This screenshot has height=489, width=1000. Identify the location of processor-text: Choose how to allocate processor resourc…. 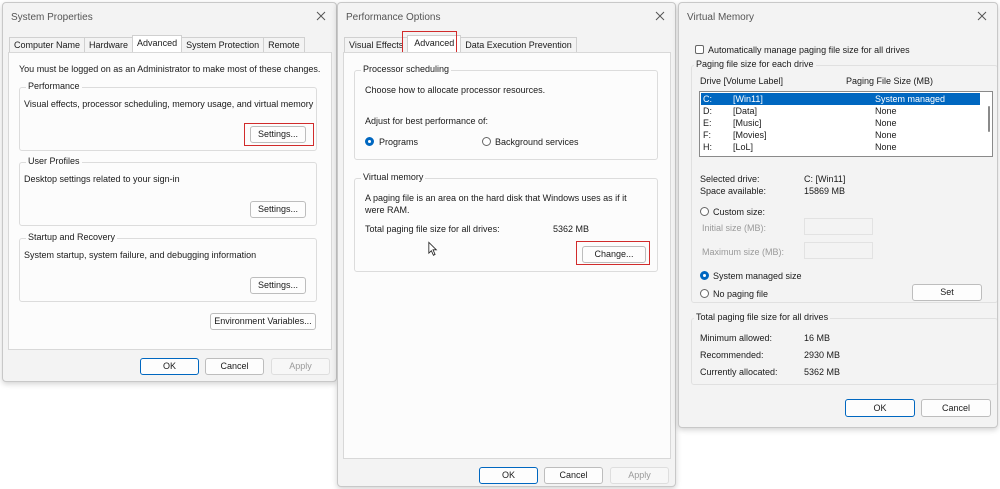
(455, 90).